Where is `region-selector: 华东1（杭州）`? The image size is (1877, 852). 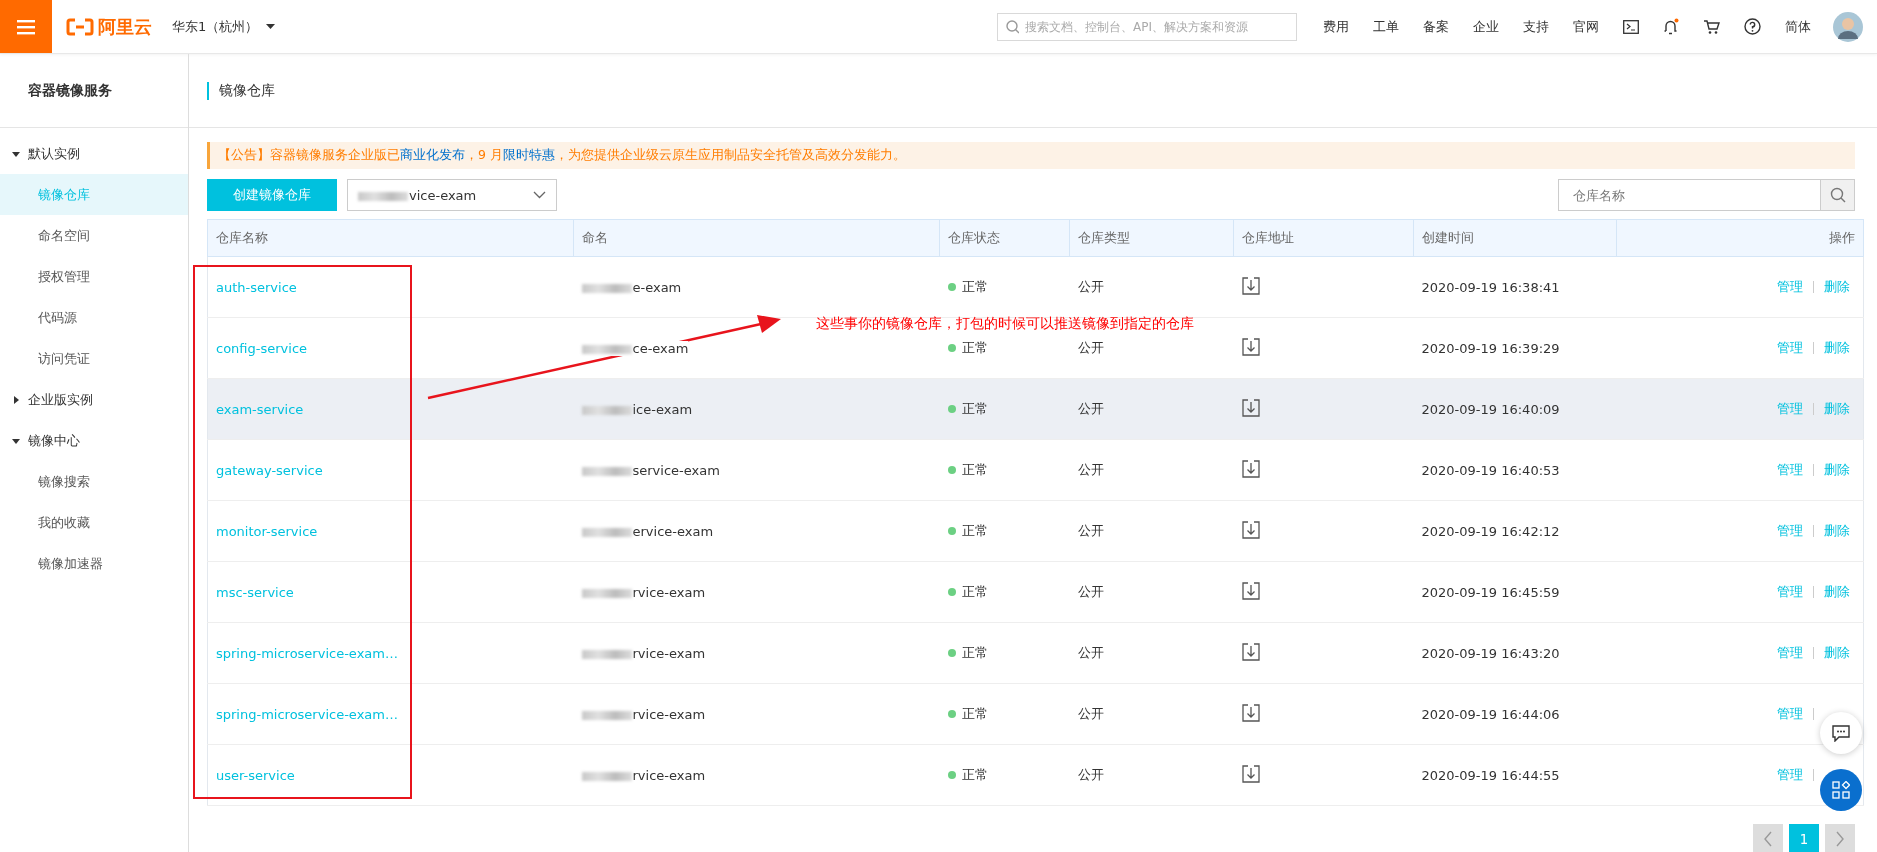
region-selector: 华东1（杭州） is located at coordinates (224, 26).